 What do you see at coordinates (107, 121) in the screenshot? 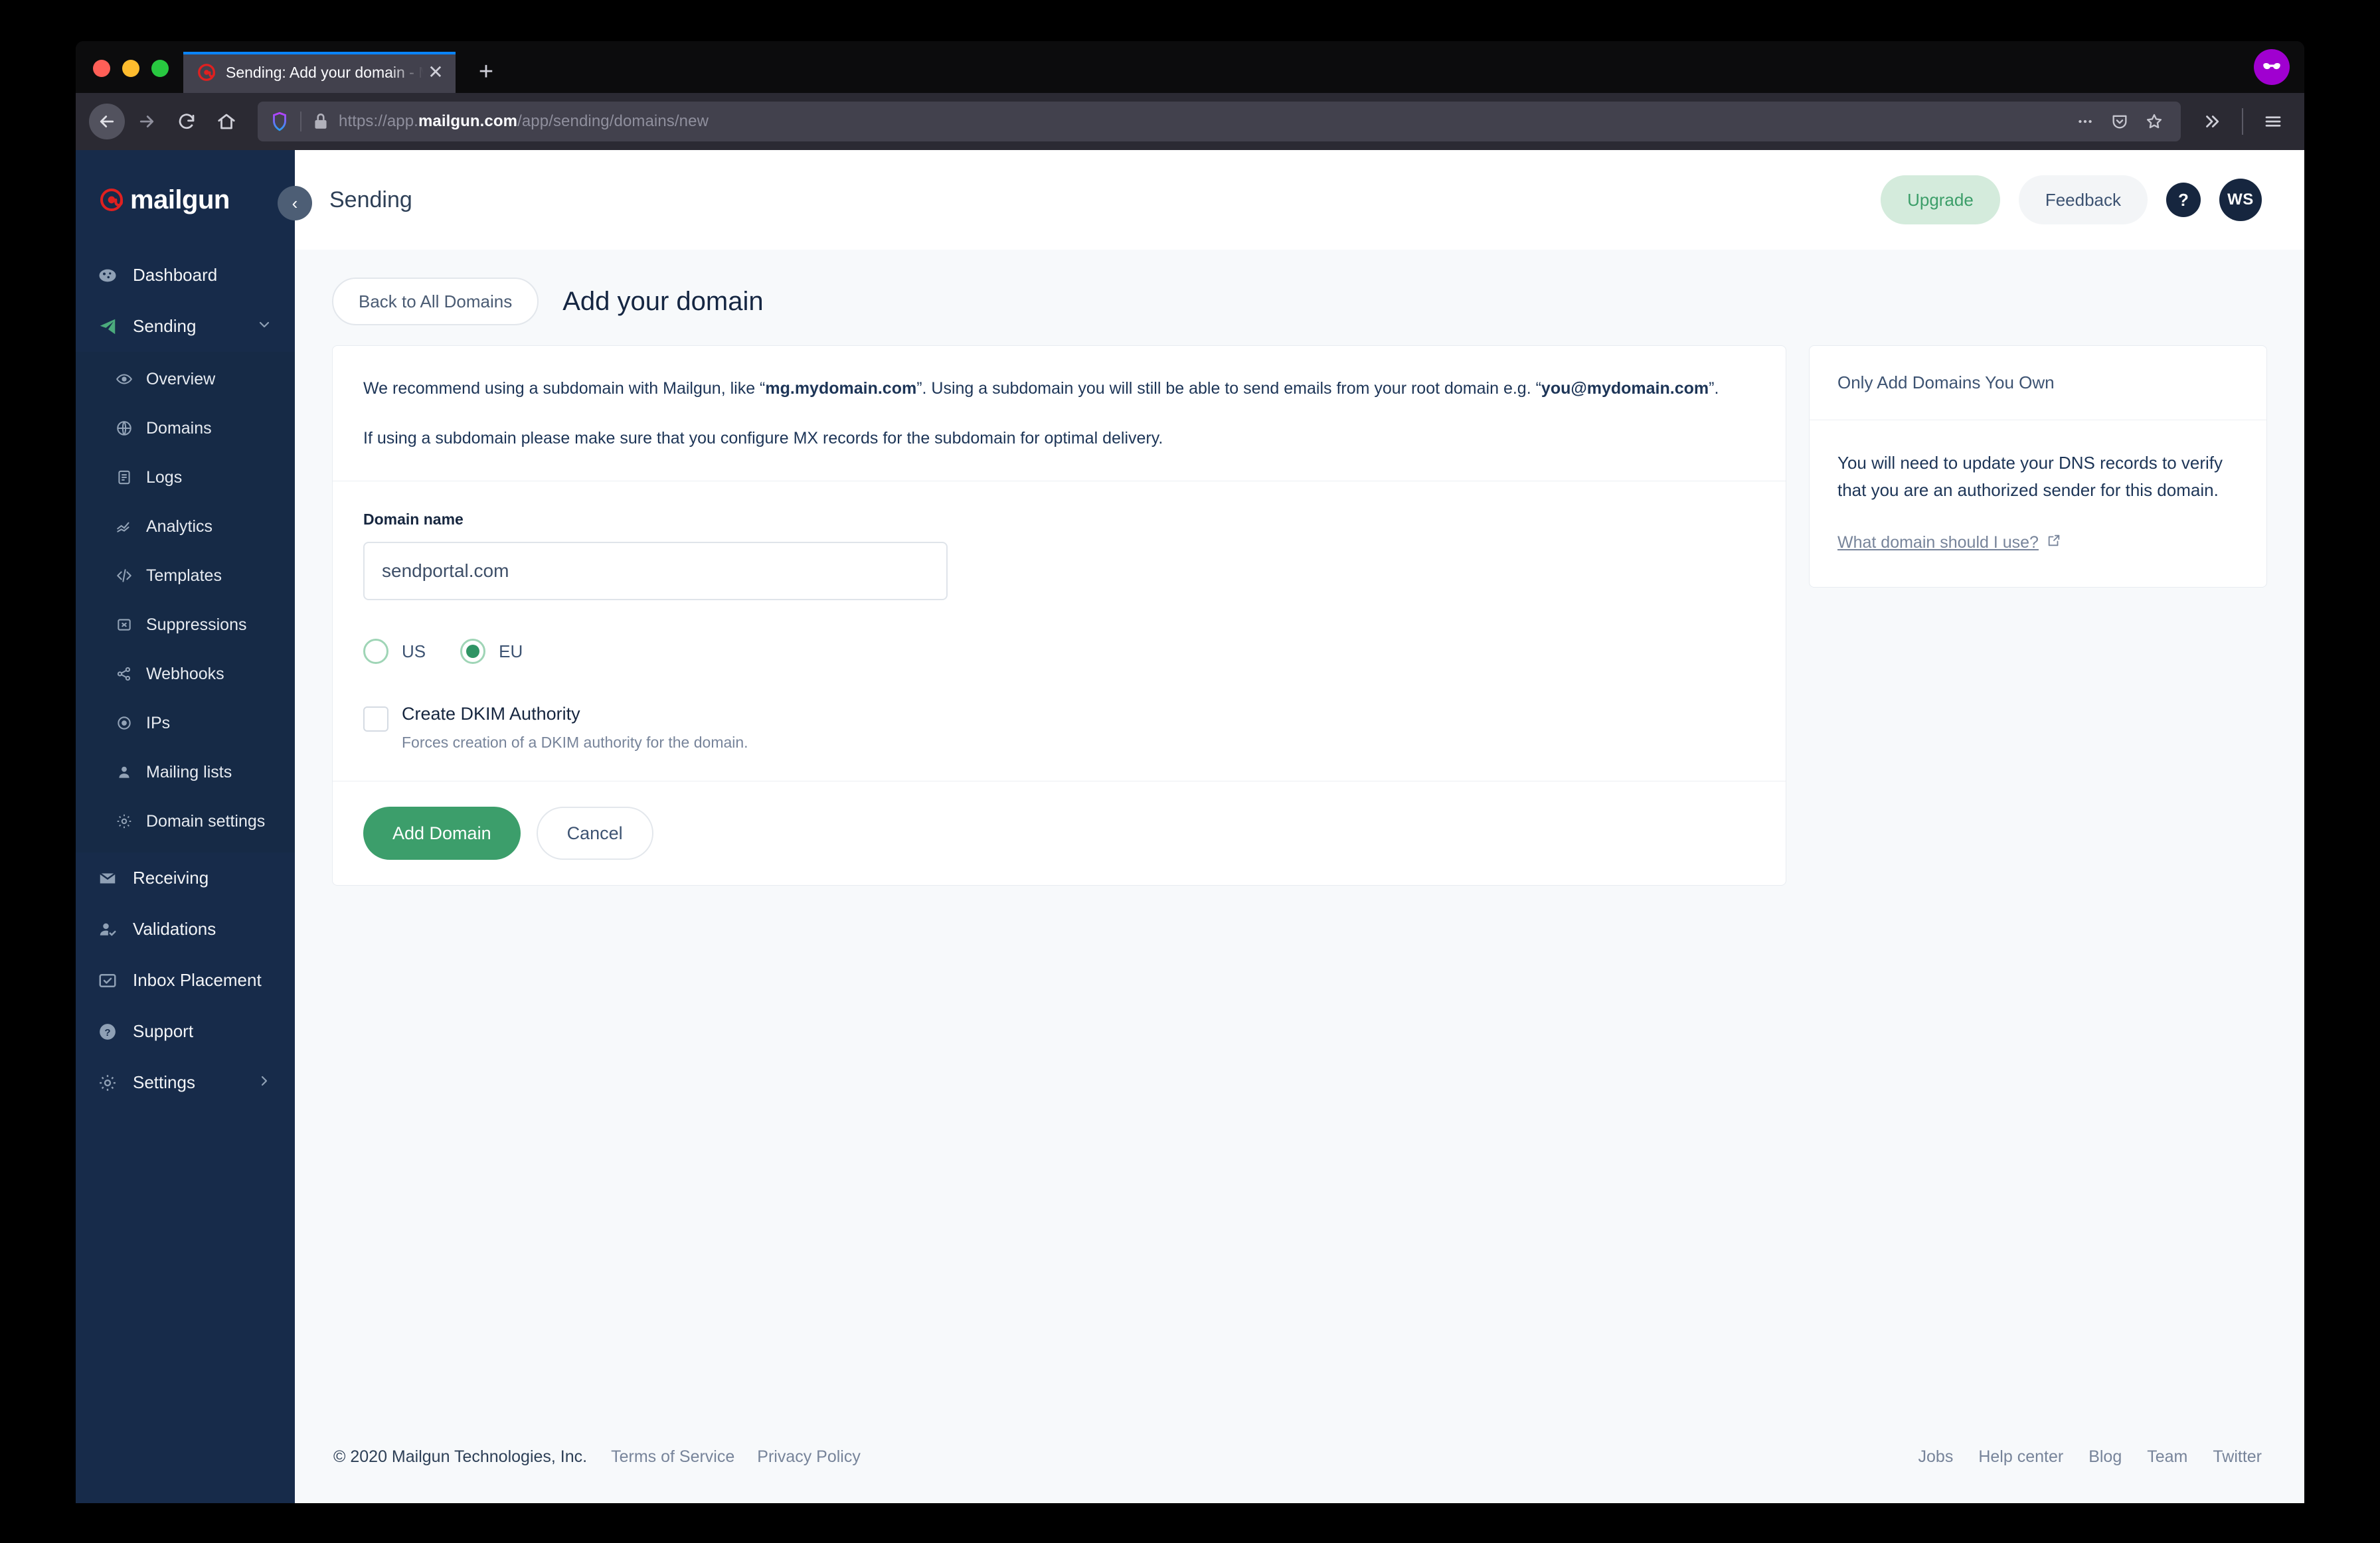
I see `back-arrow-icon` at bounding box center [107, 121].